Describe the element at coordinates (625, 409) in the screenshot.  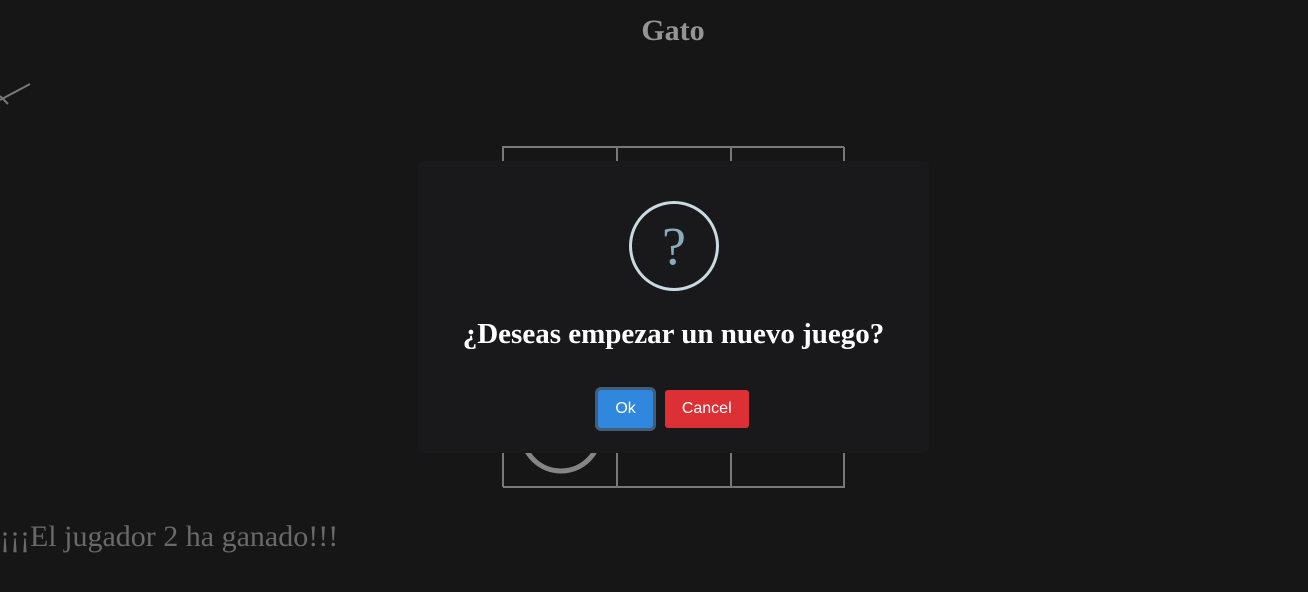
I see `ok-button: Ok` at that location.